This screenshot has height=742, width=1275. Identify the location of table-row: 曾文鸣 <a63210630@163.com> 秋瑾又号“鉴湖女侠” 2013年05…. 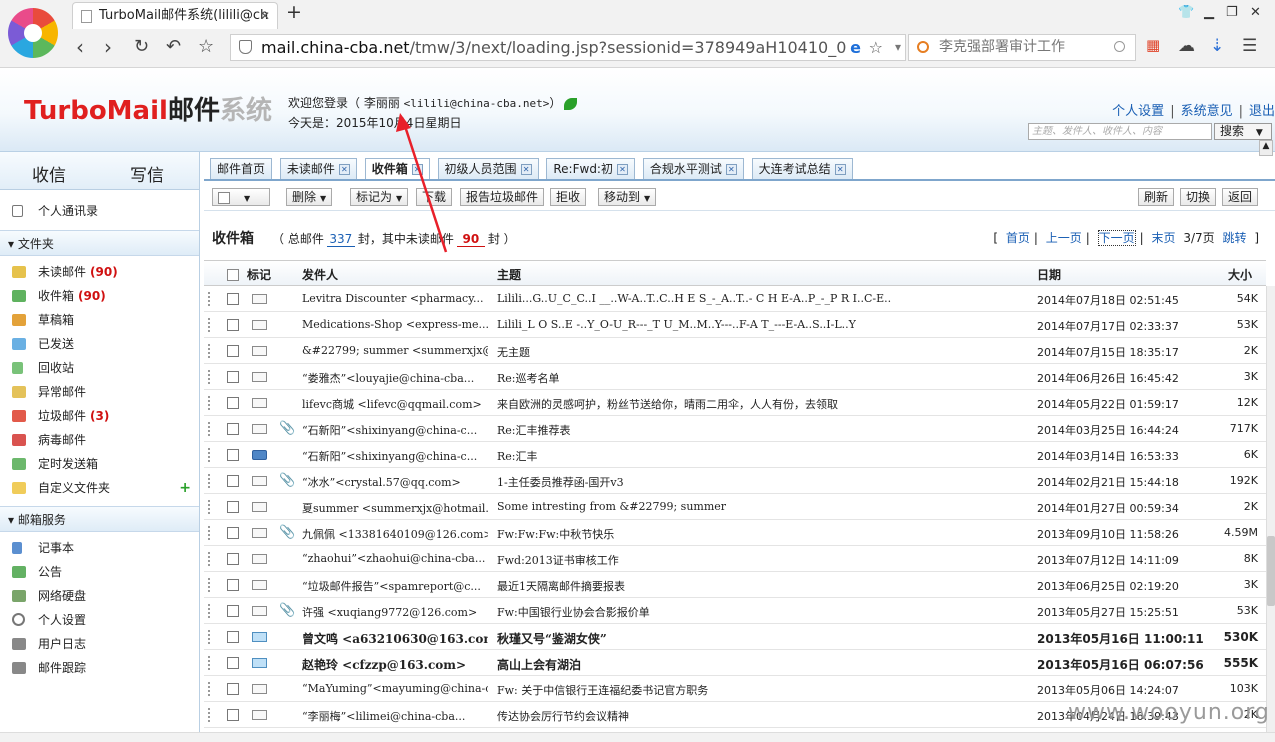
(735, 637).